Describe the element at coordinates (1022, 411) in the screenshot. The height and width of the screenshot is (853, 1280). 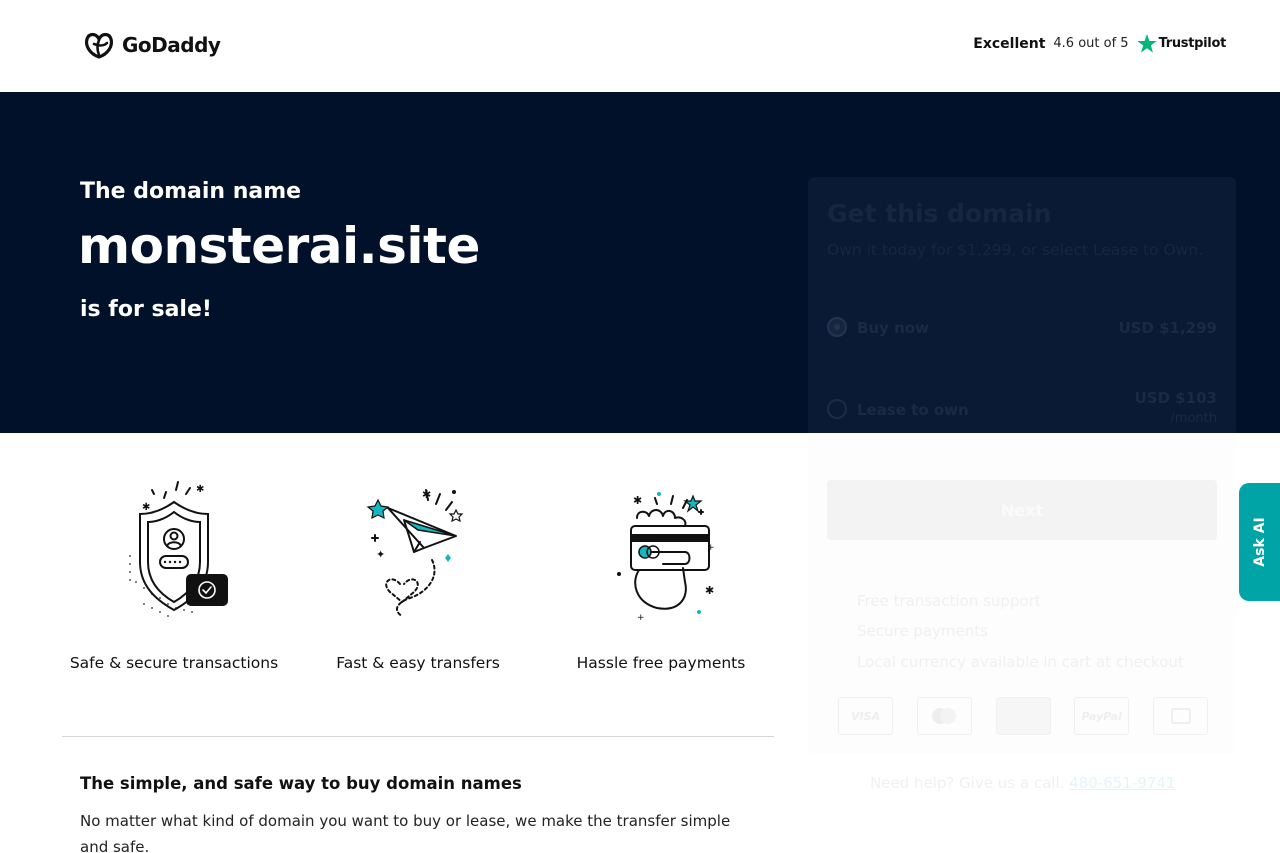
I see `option-lease-to-own: Lease to own USD $103 /month` at that location.